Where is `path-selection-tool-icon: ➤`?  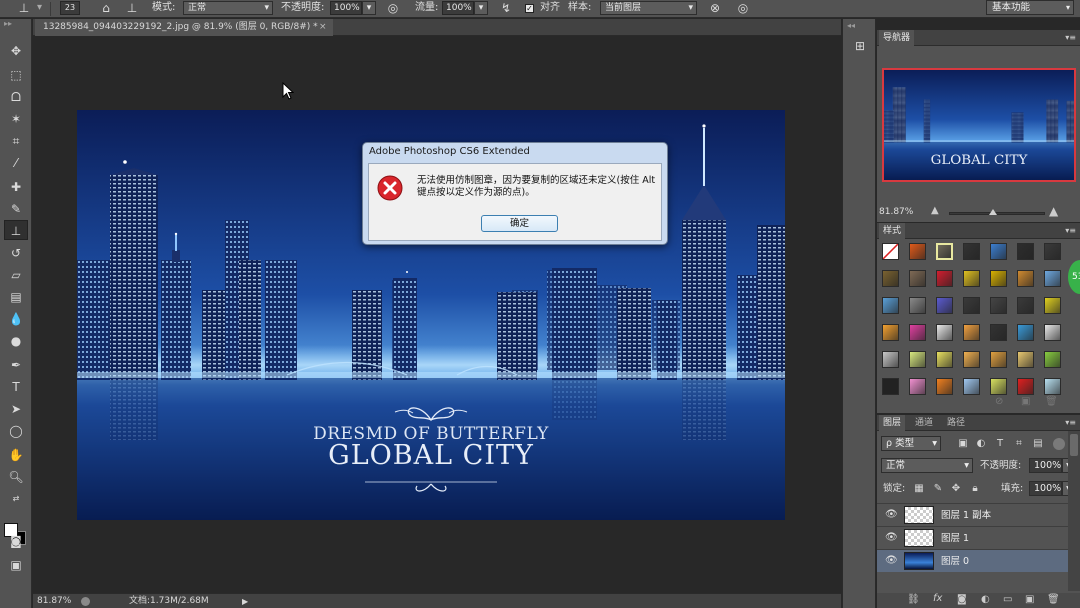 path-selection-tool-icon: ➤ is located at coordinates (16, 409).